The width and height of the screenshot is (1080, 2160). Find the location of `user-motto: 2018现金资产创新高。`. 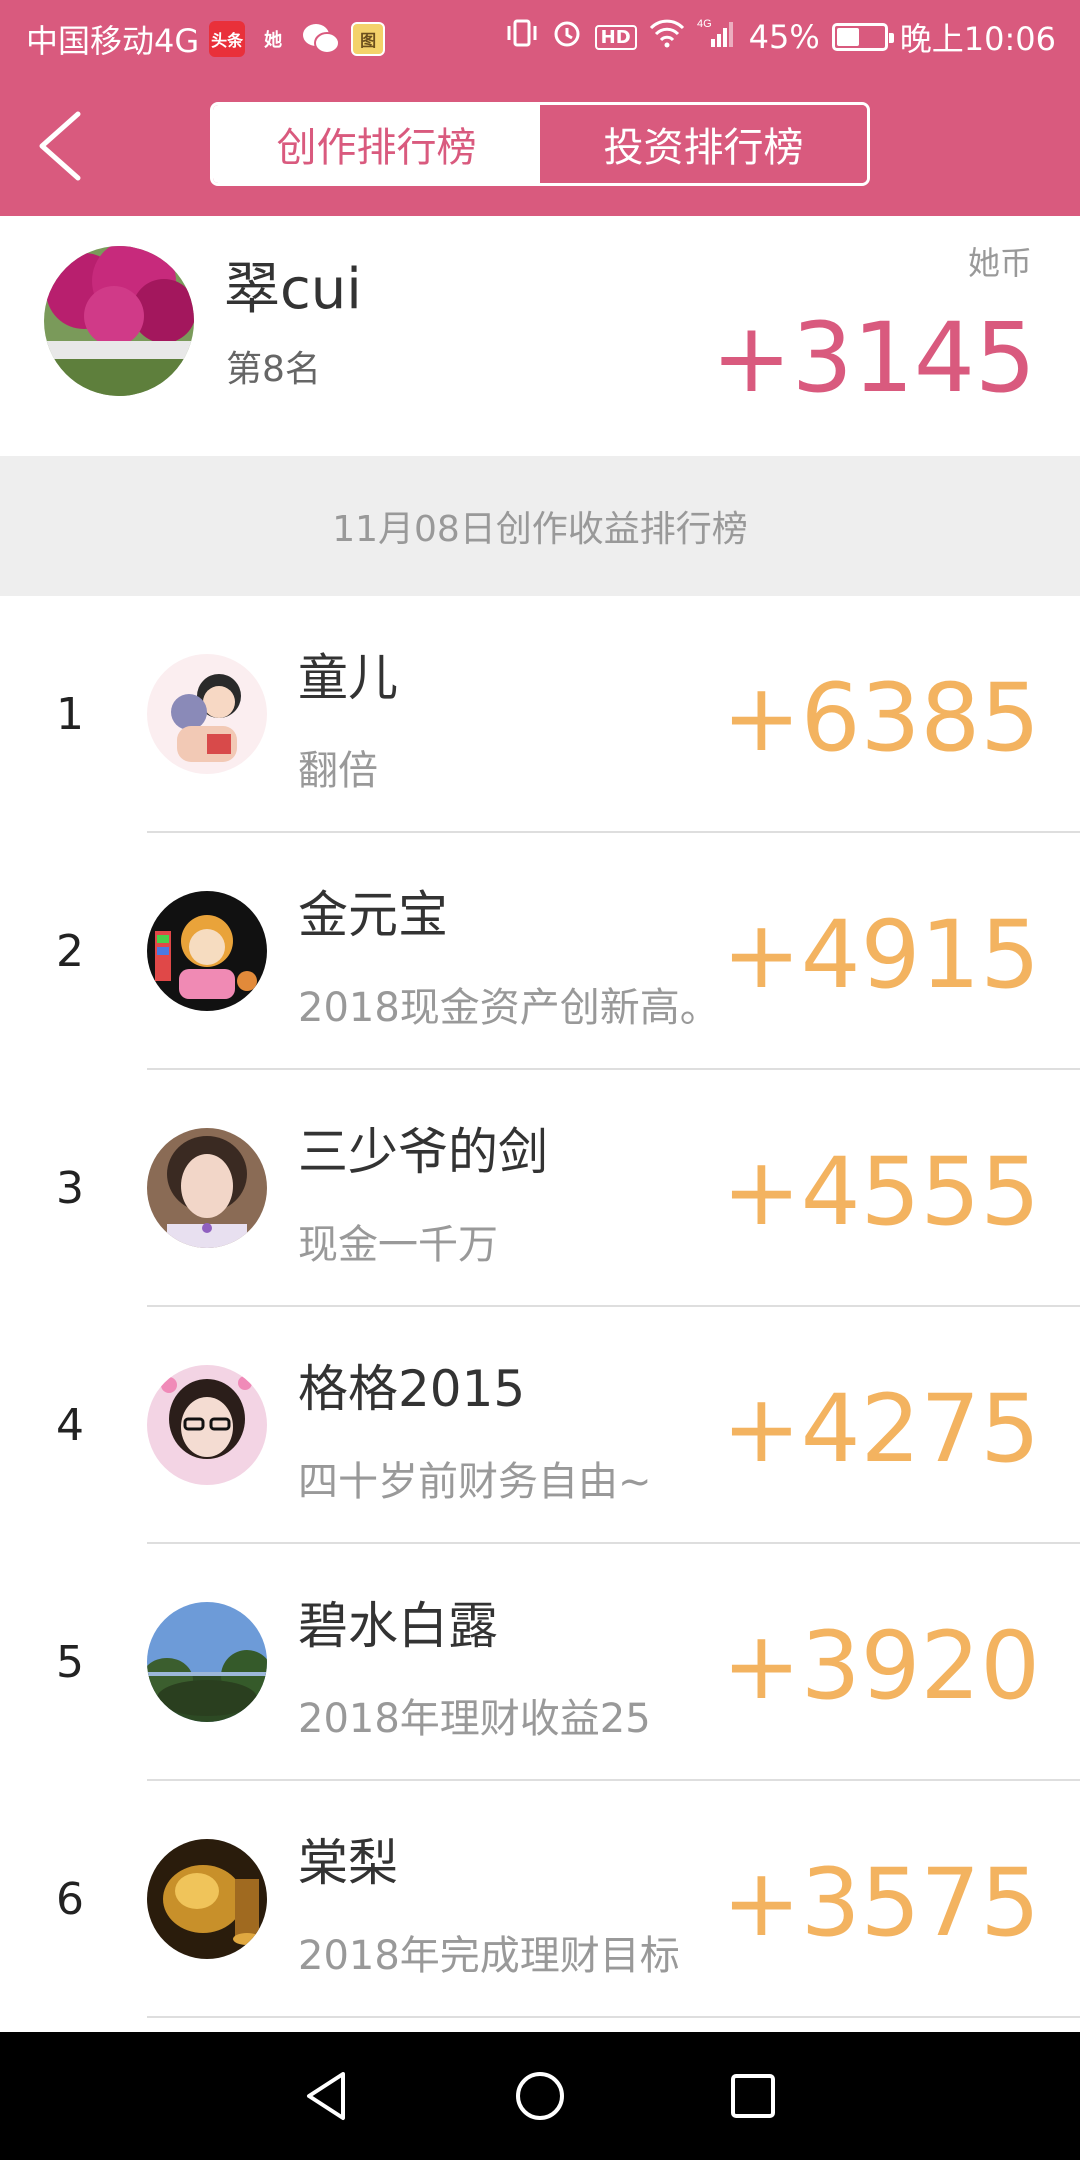

user-motto: 2018现金资产创新高。 is located at coordinates (509, 1008).